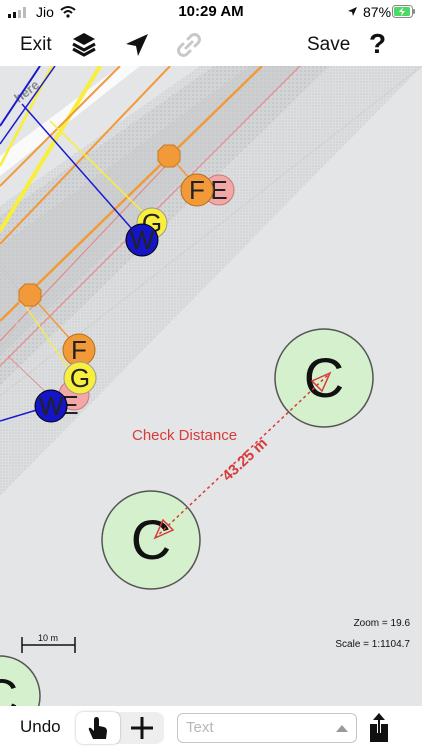 Image resolution: width=422 pixels, height=750 pixels. I want to click on link-icon, so click(189, 45).